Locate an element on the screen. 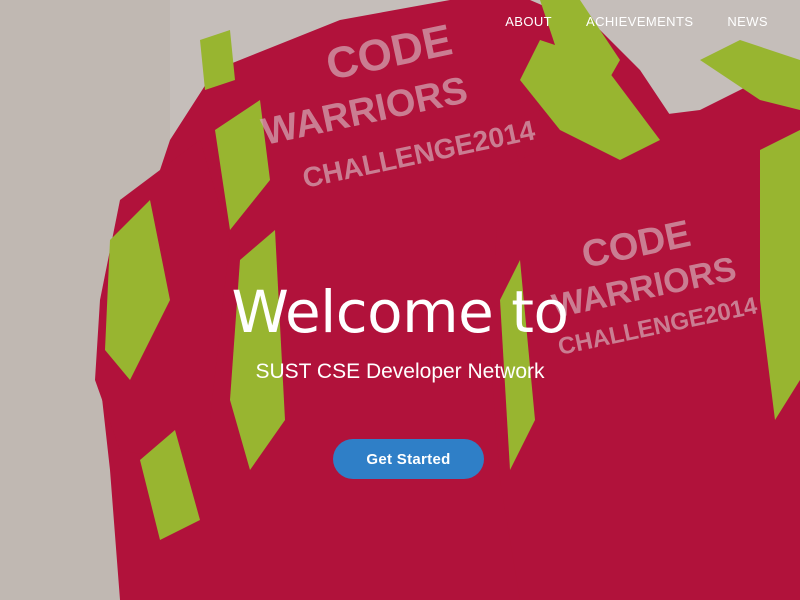 Image resolution: width=800 pixels, height=600 pixels. get-started-button: Get Started is located at coordinates (408, 459).